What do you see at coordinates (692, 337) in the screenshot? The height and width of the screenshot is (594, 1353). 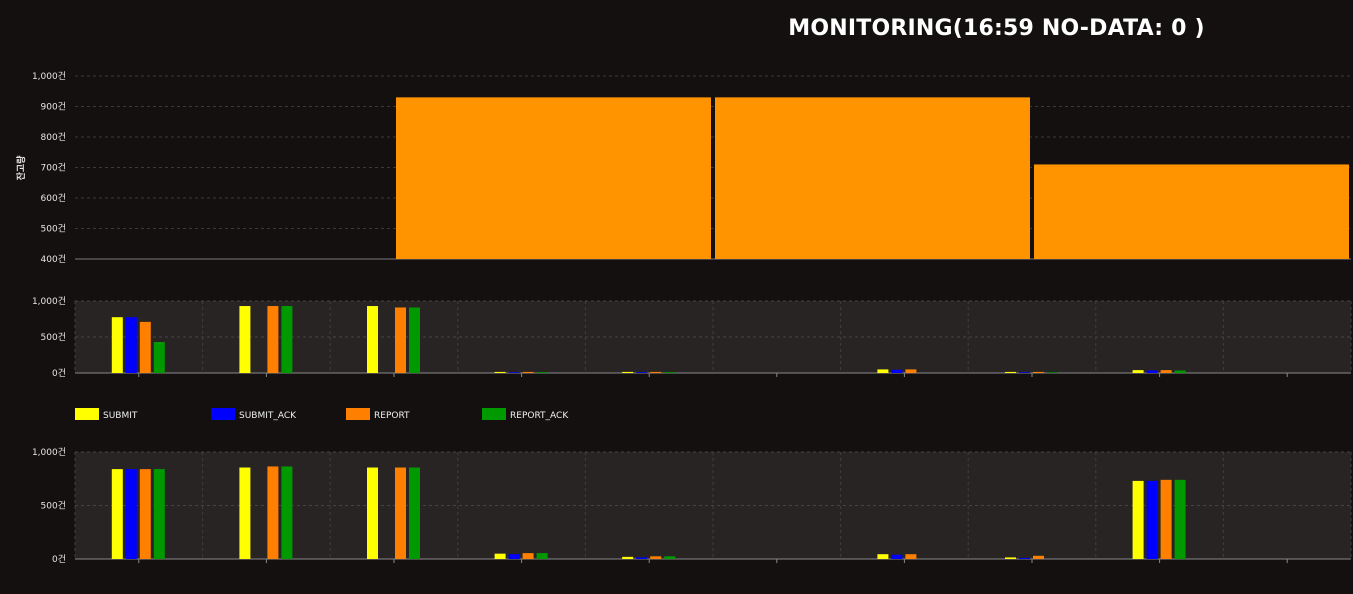 I see `traffic-chart-1: 1,000건 500건 0건` at bounding box center [692, 337].